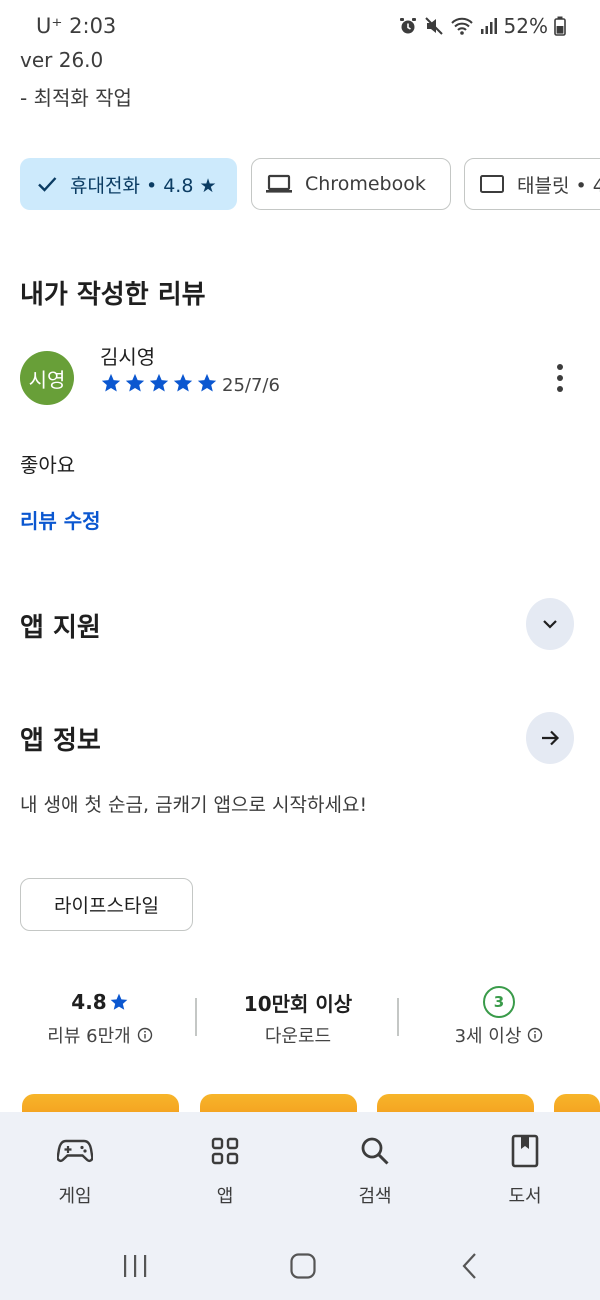 The height and width of the screenshot is (1300, 600). I want to click on back-icon, so click(469, 1266).